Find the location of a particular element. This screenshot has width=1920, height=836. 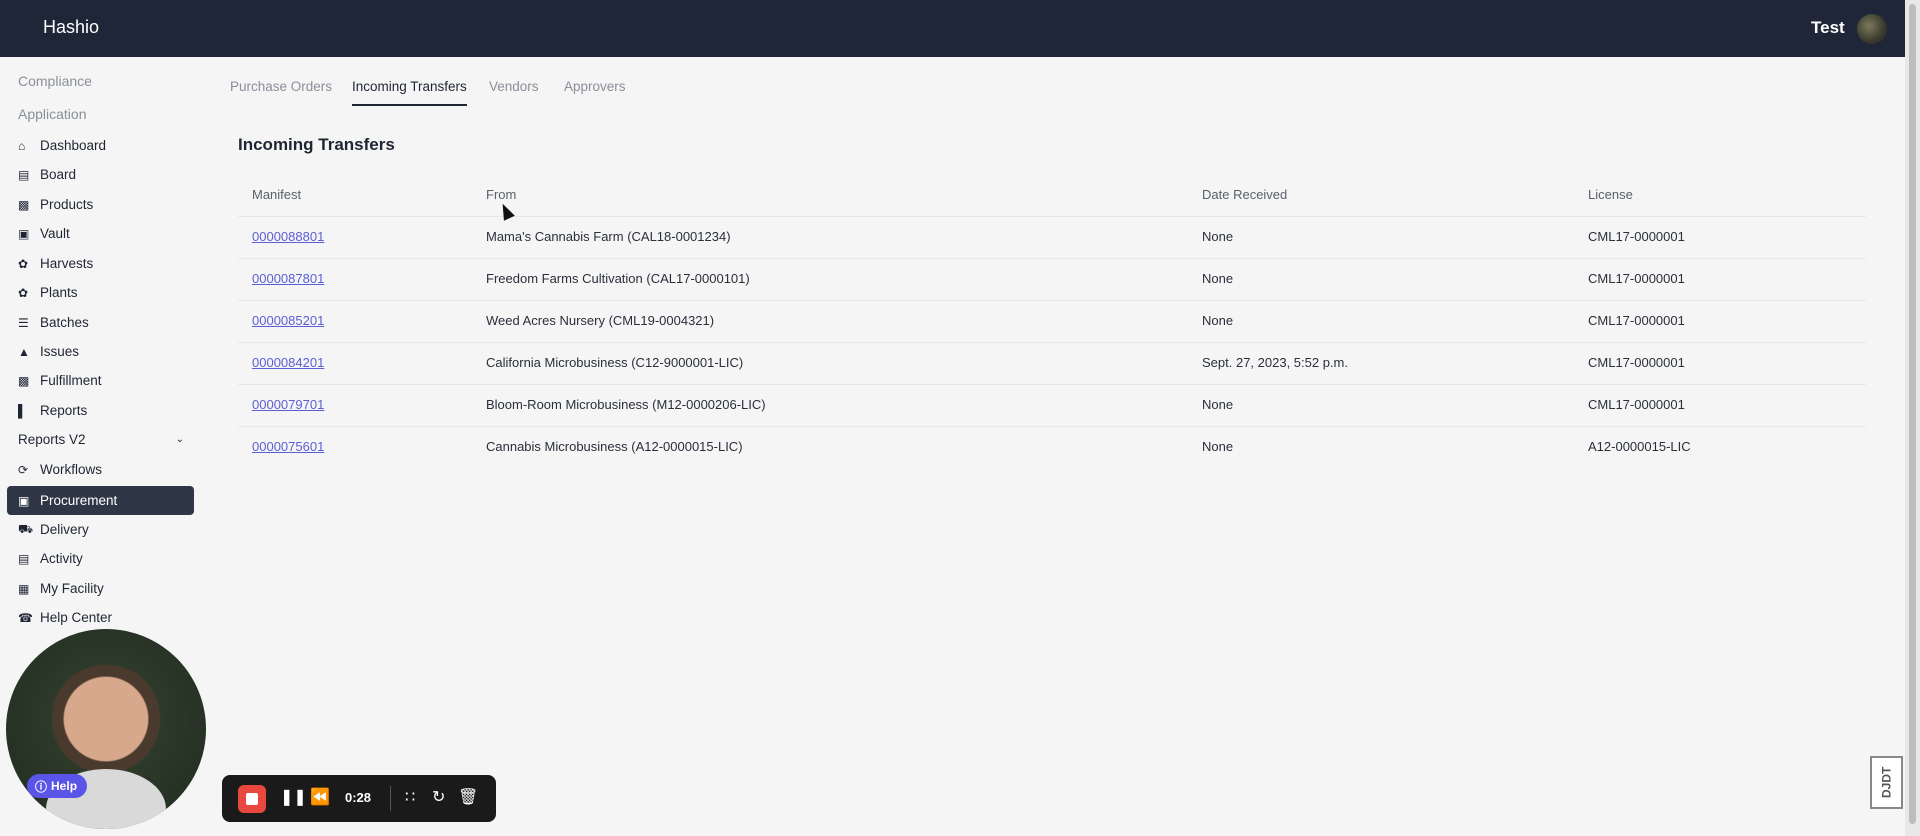

help-label: Help is located at coordinates (64, 786).